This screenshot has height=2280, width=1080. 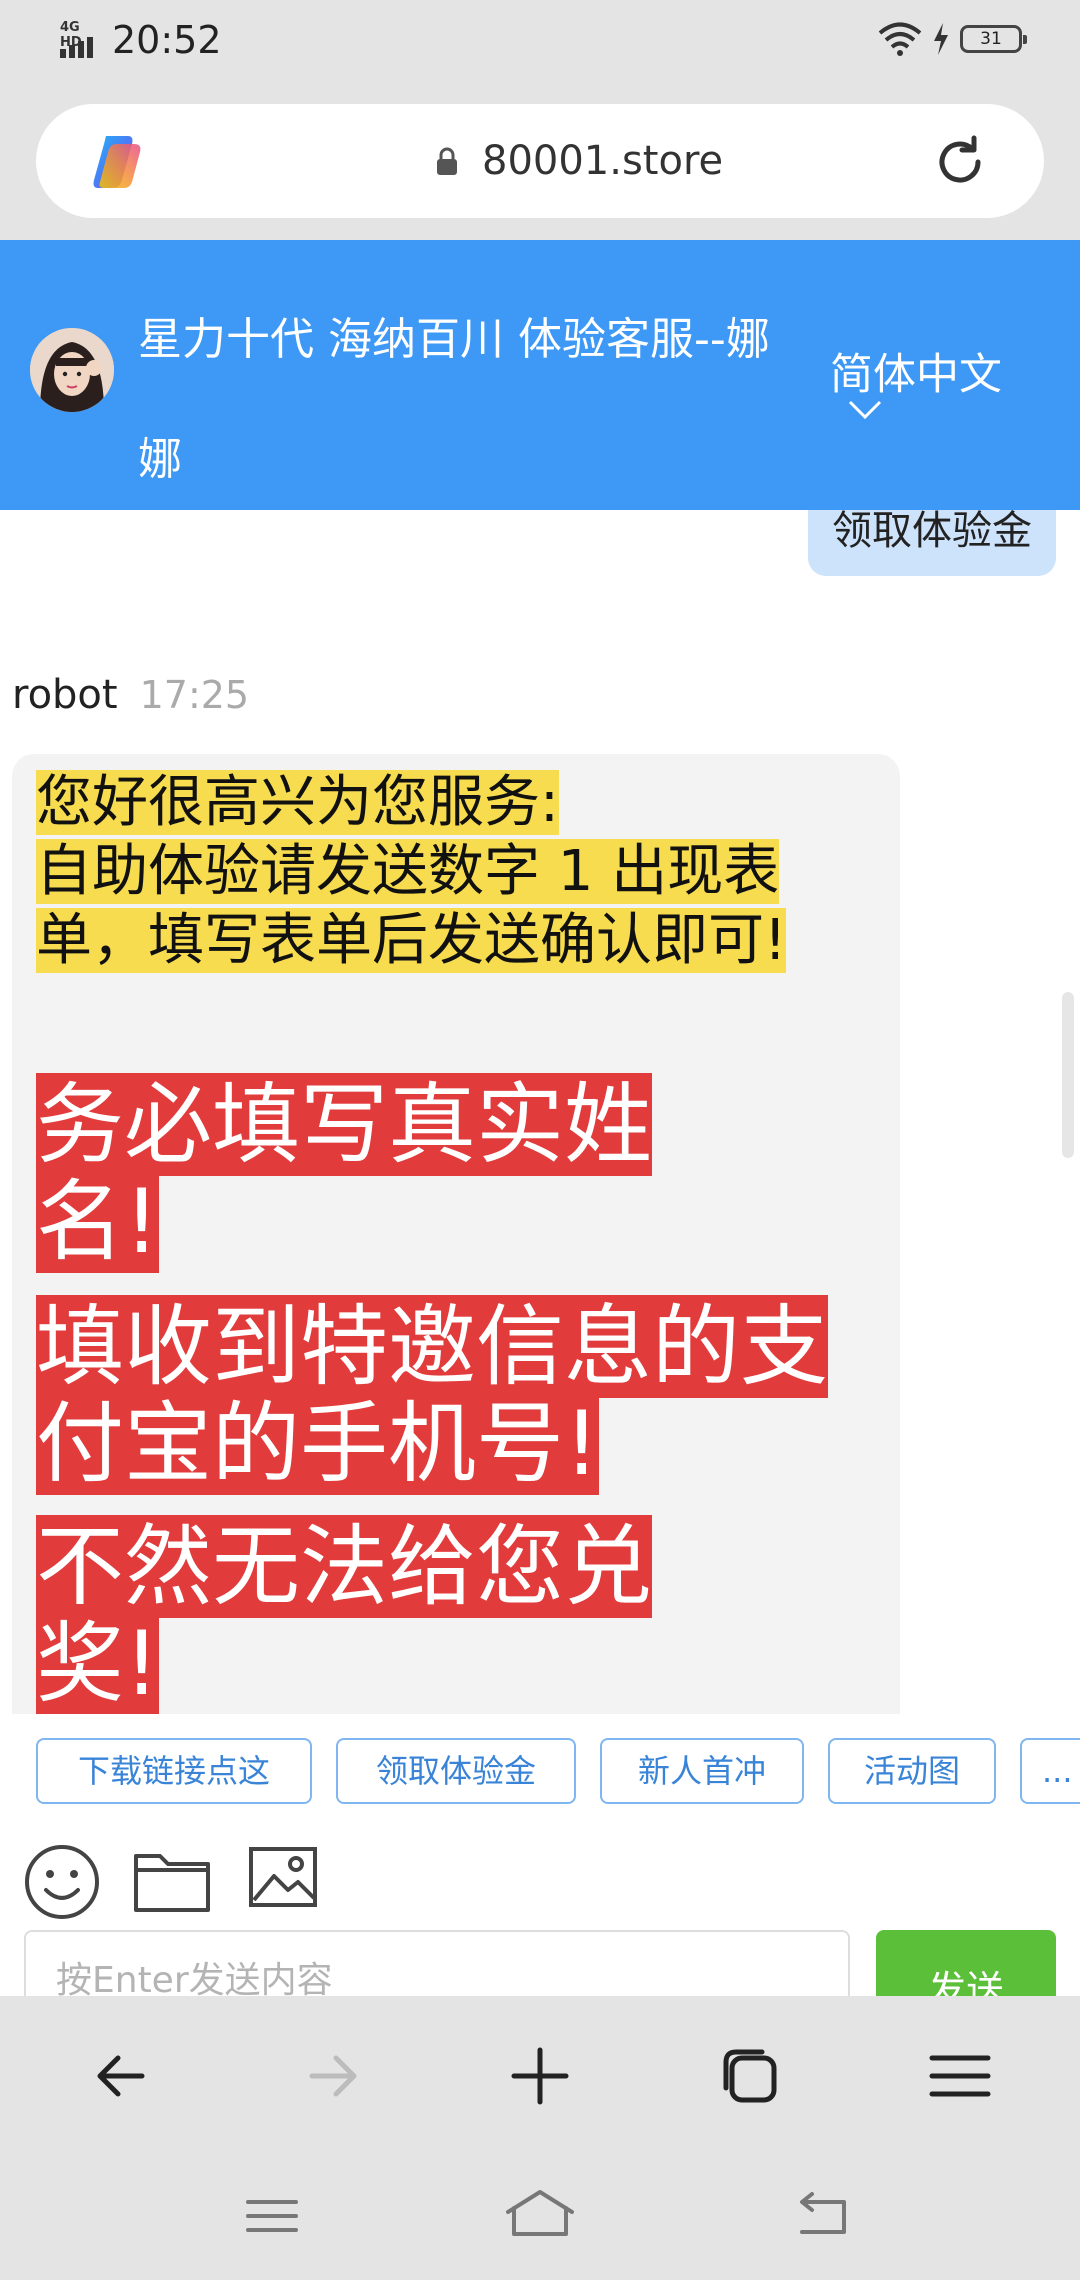 I want to click on bot-instructions: 您好很高兴为您服务: 自助体验请发送数字 1 出现表单，填写表单后发送确认即可!, so click(x=456, y=871).